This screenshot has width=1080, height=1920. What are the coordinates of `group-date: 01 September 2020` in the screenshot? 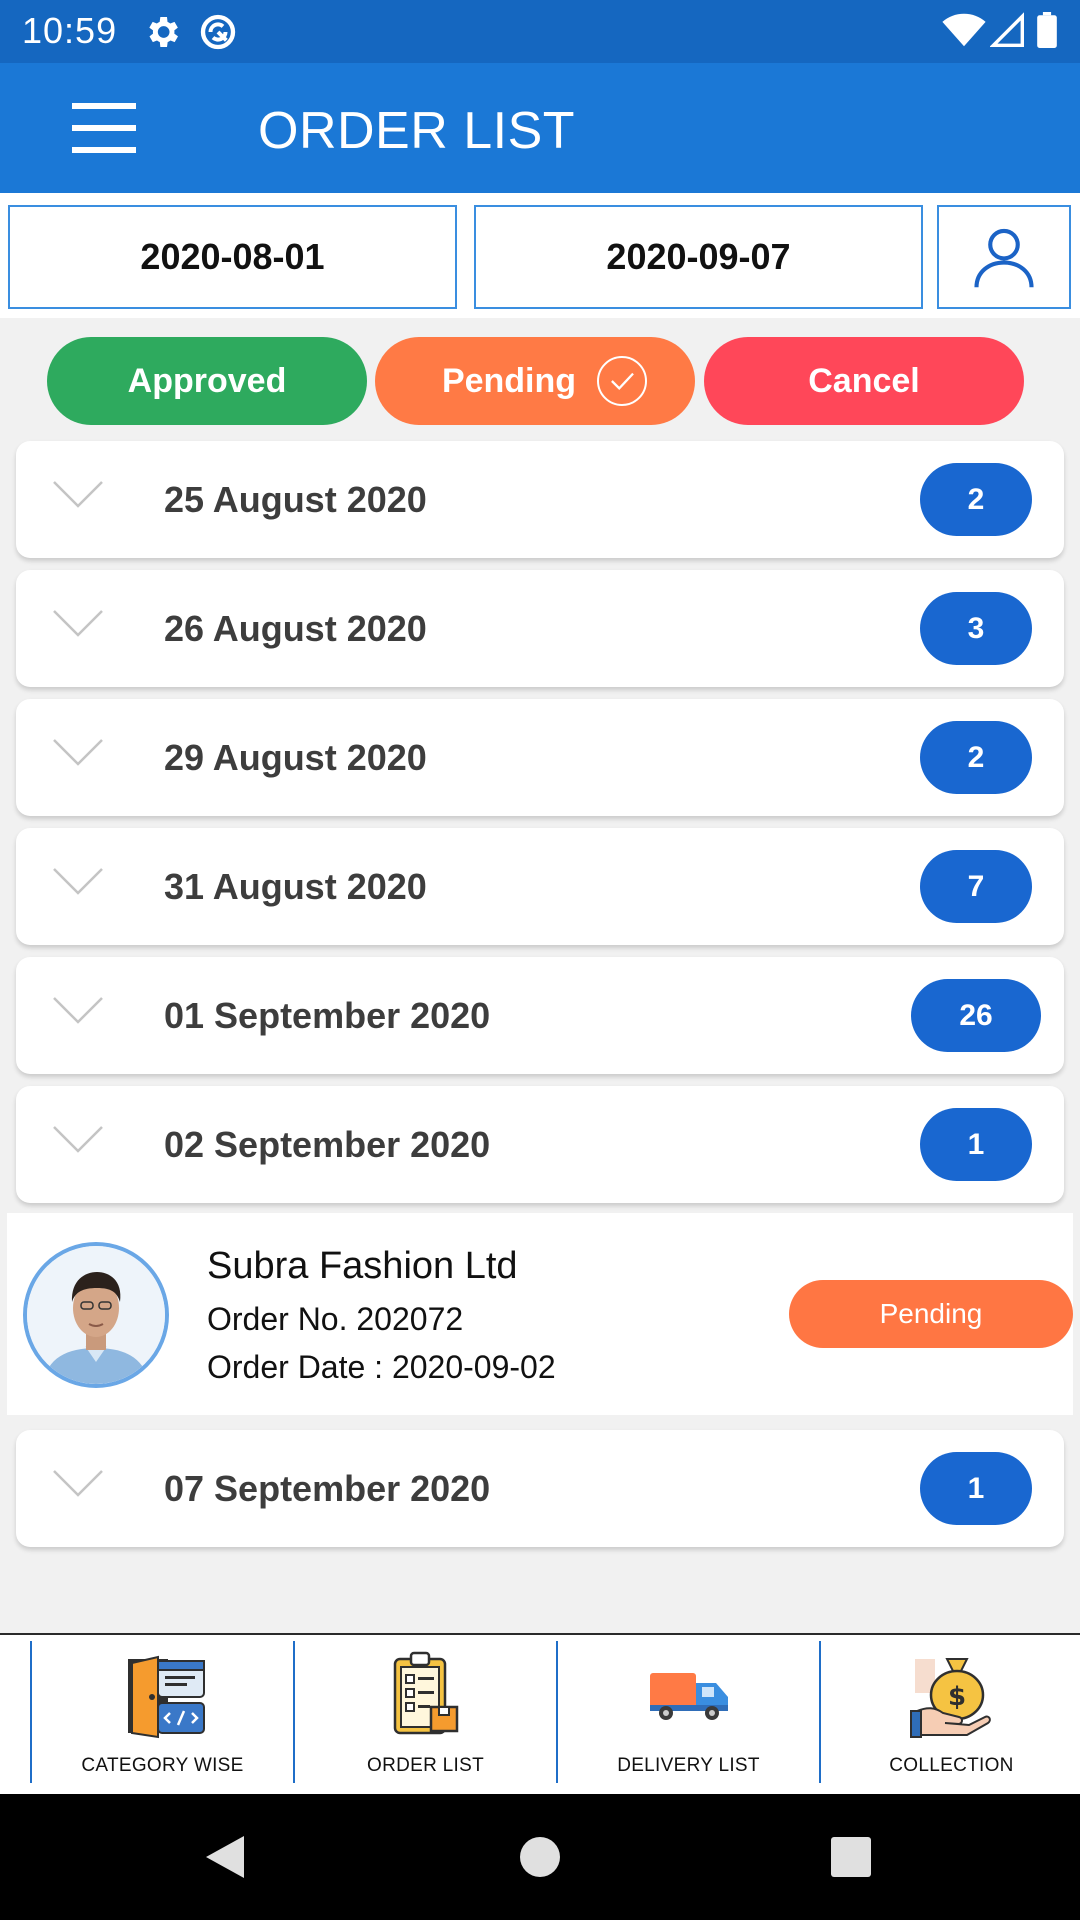 It's located at (327, 1015).